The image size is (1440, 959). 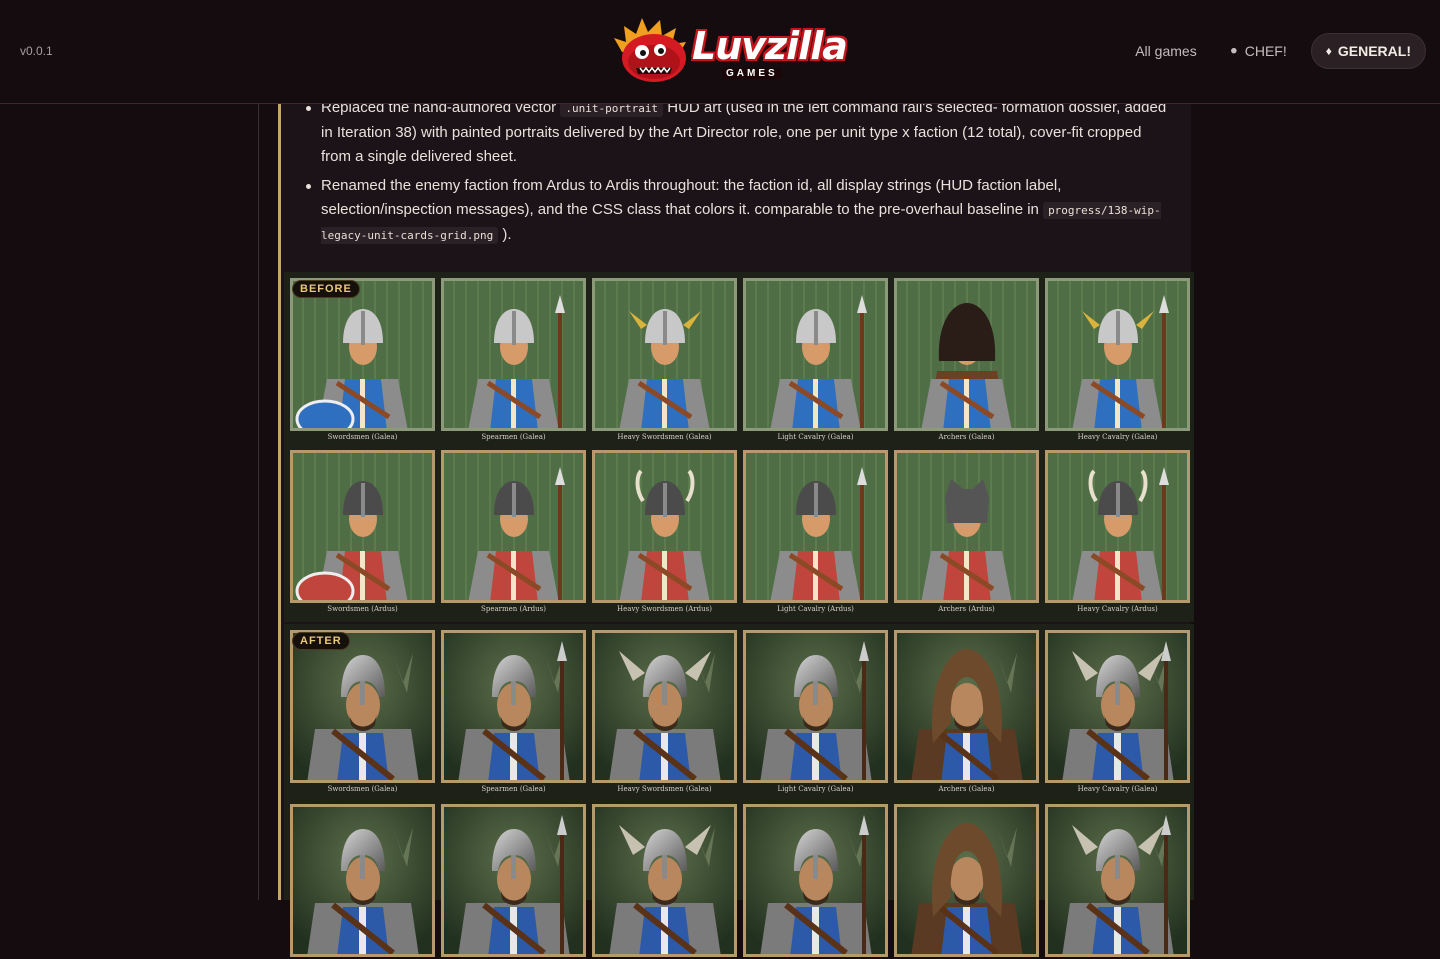 I want to click on before-galea-portrait-light-cavalry, so click(x=815, y=354).